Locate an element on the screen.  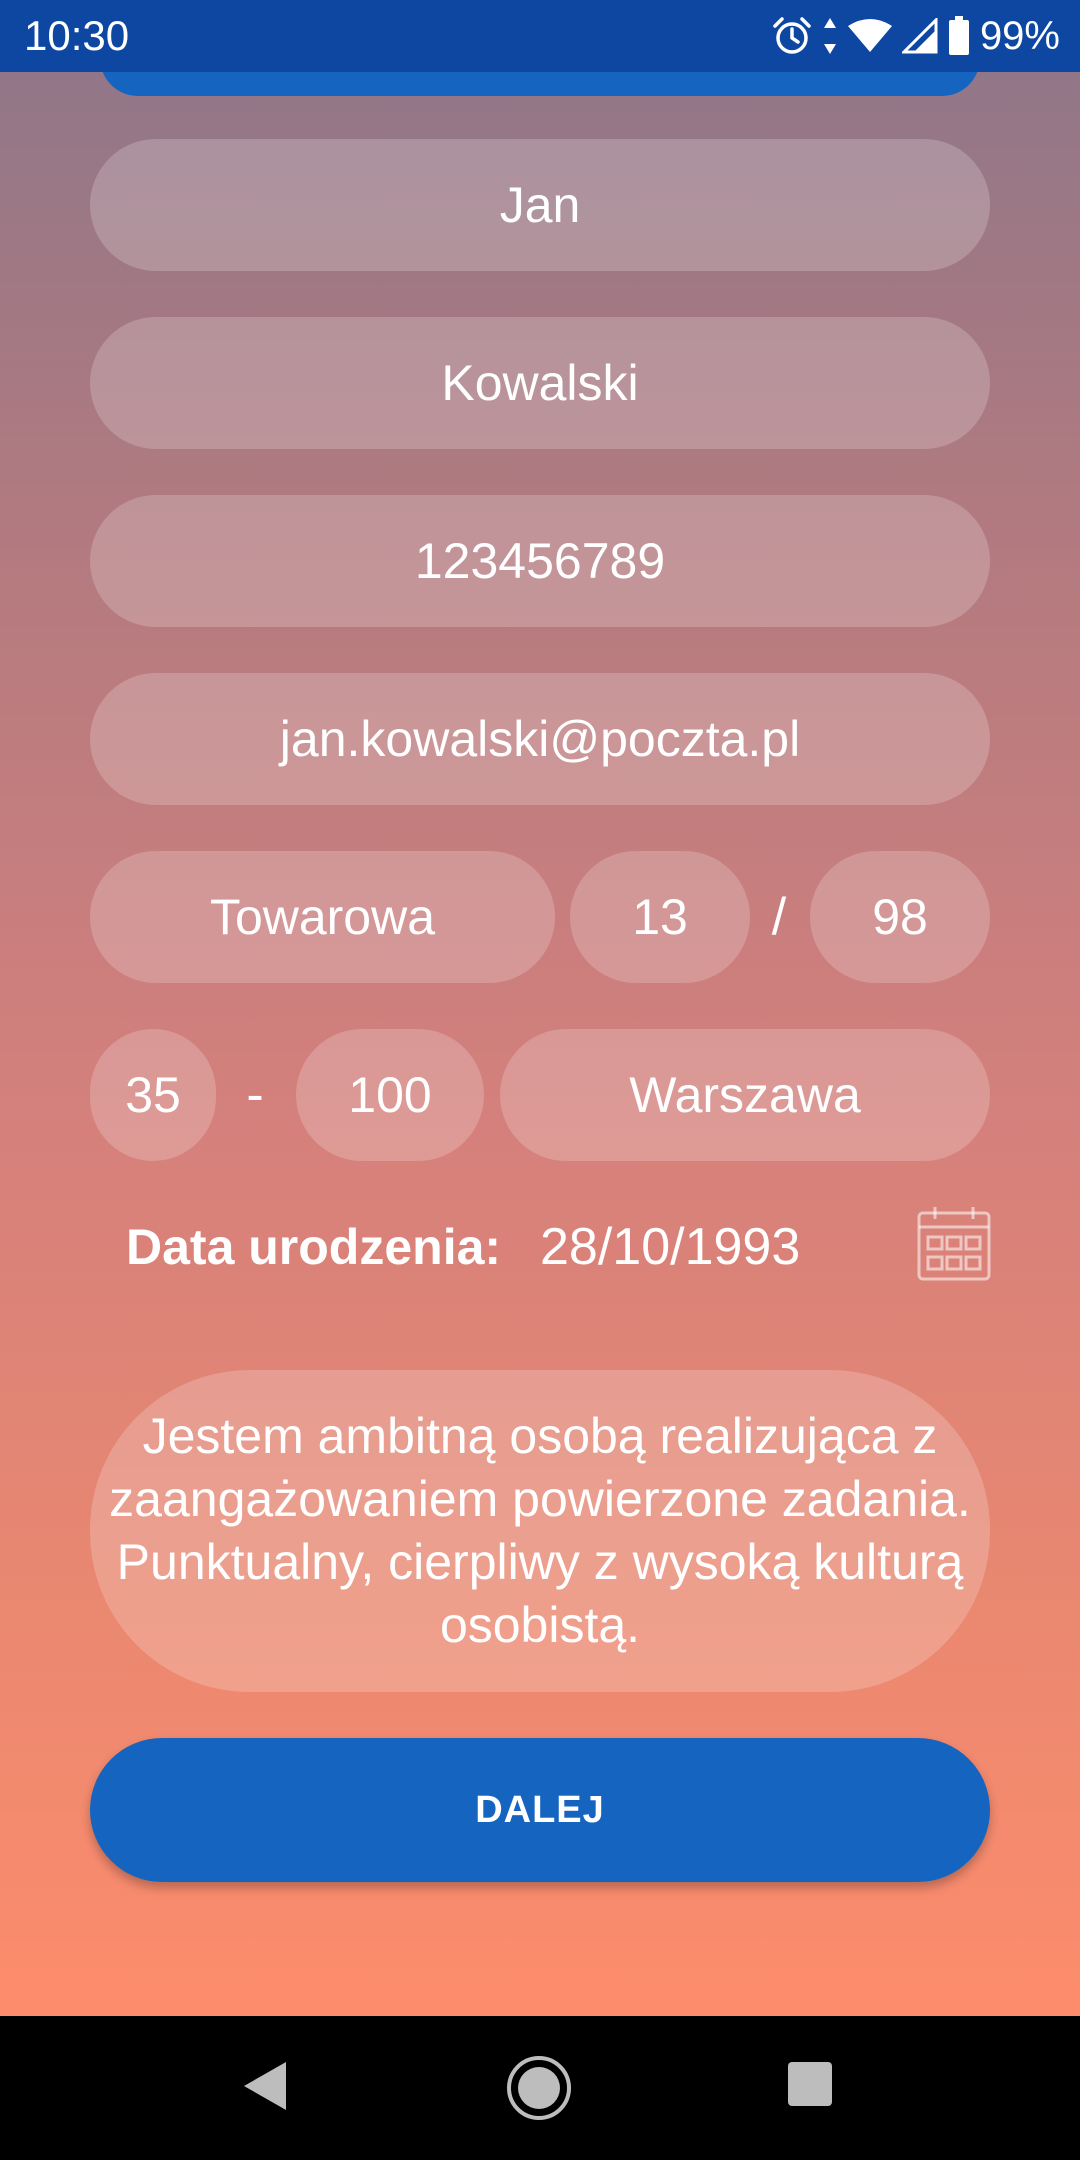
first-name-value: Jan is located at coordinates (540, 205).